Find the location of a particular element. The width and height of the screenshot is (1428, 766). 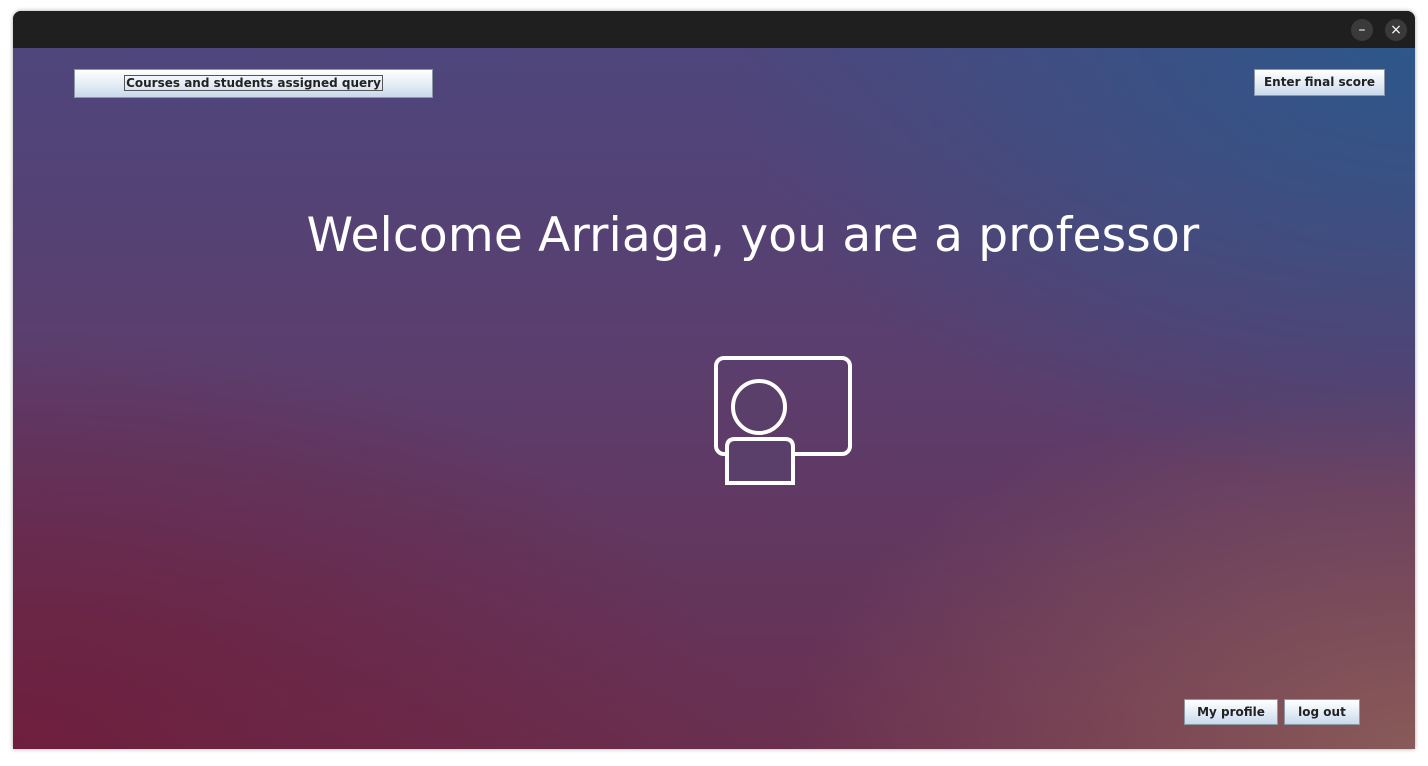

enter-final-score-button: Enter final score is located at coordinates (1319, 82).